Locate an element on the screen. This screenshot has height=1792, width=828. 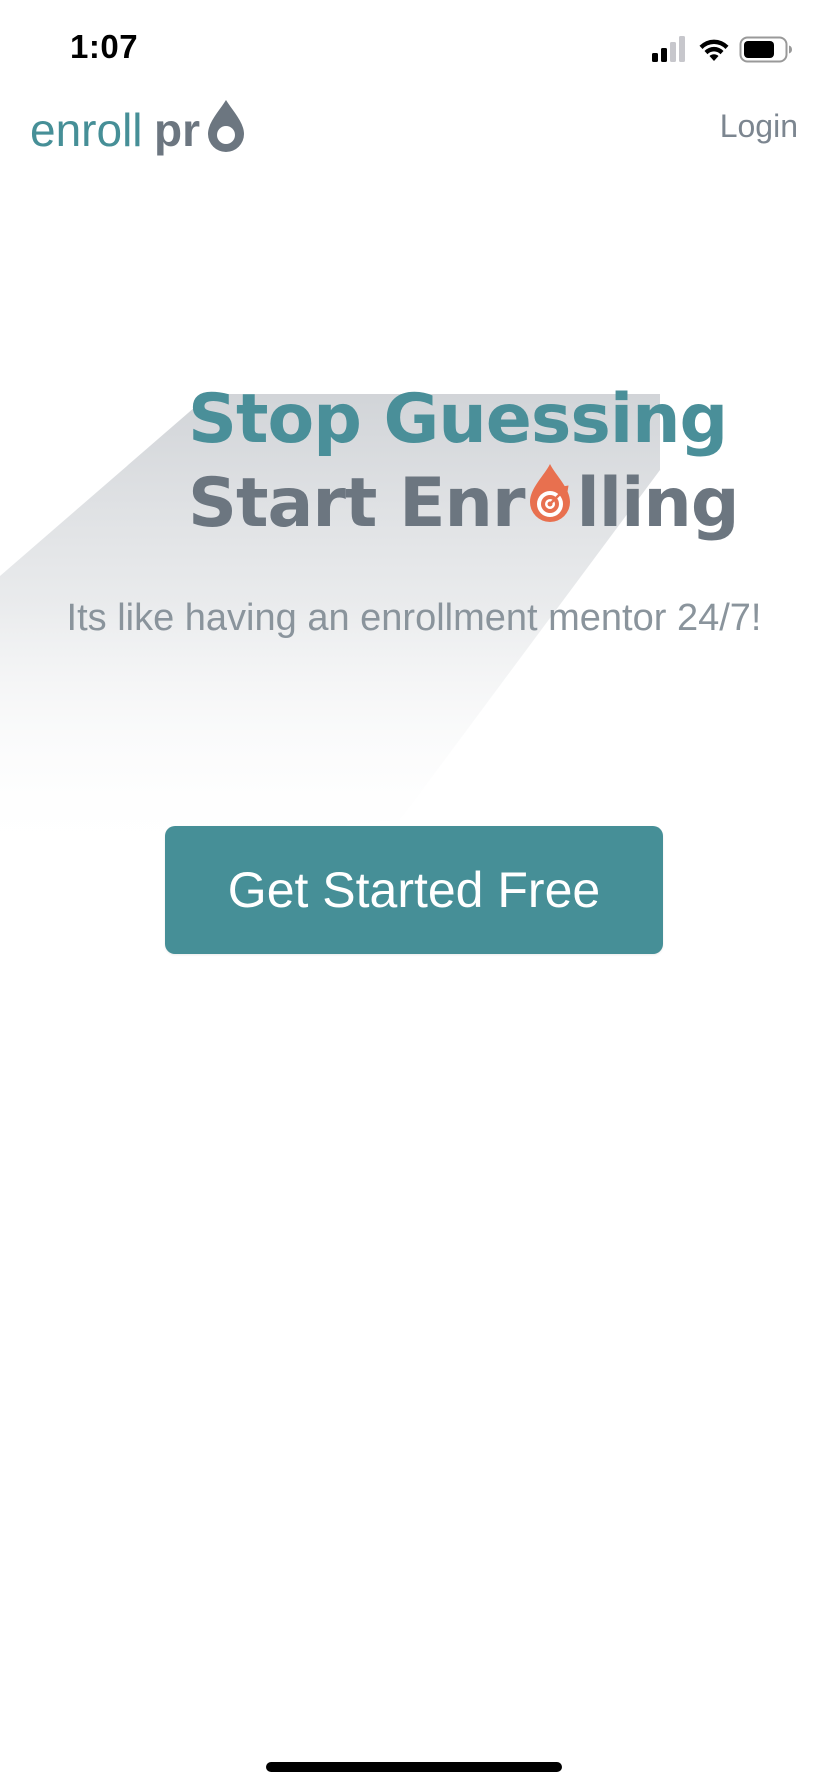
logo-text-light: enroll is located at coordinates (86, 130).